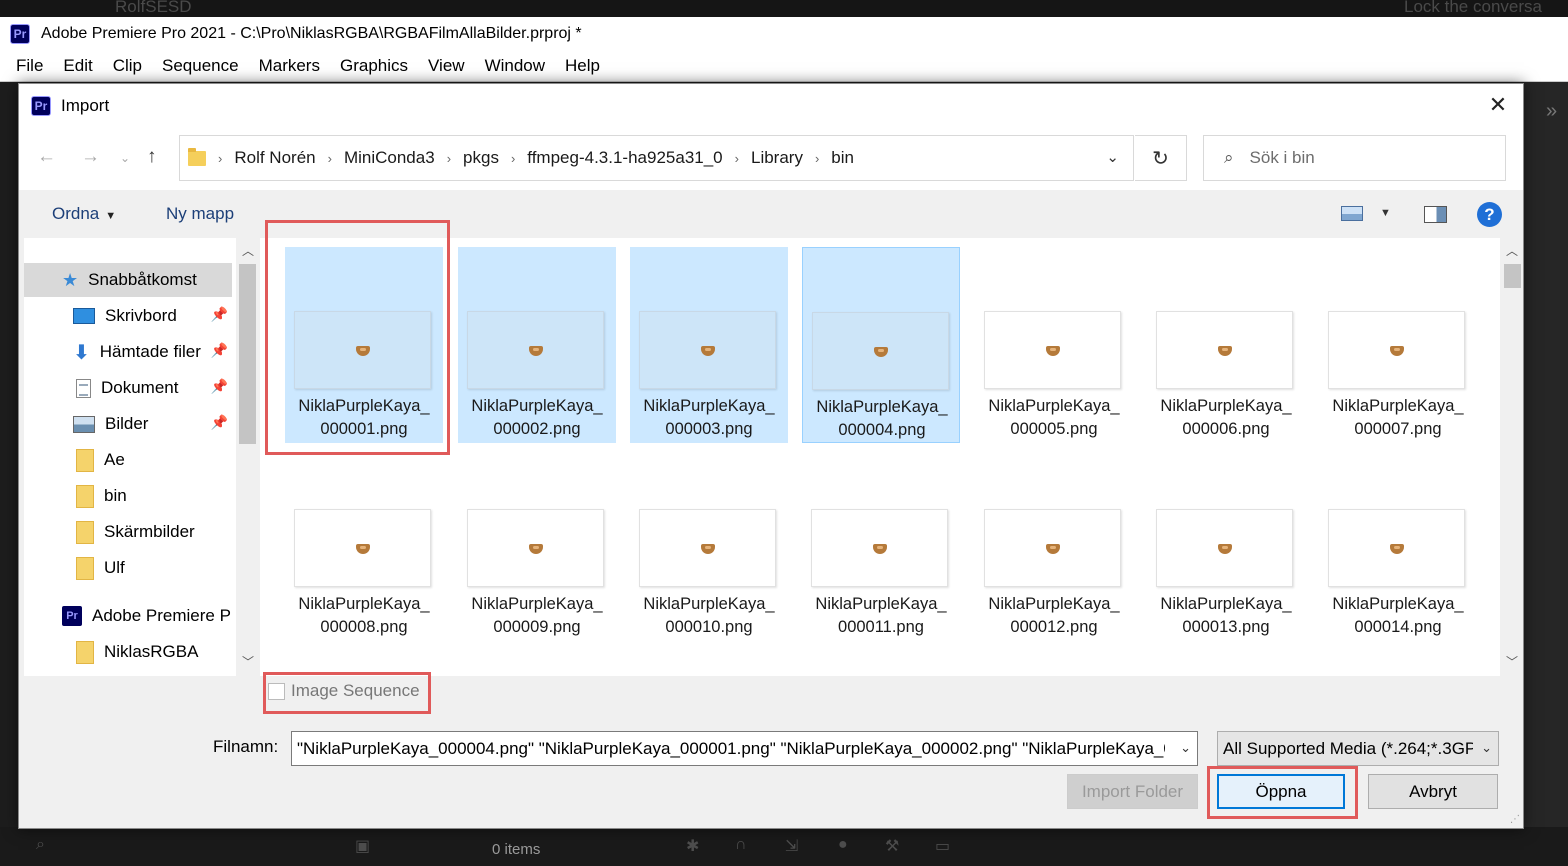 This screenshot has width=1568, height=866. I want to click on image-sequence-checkbox, so click(276, 691).